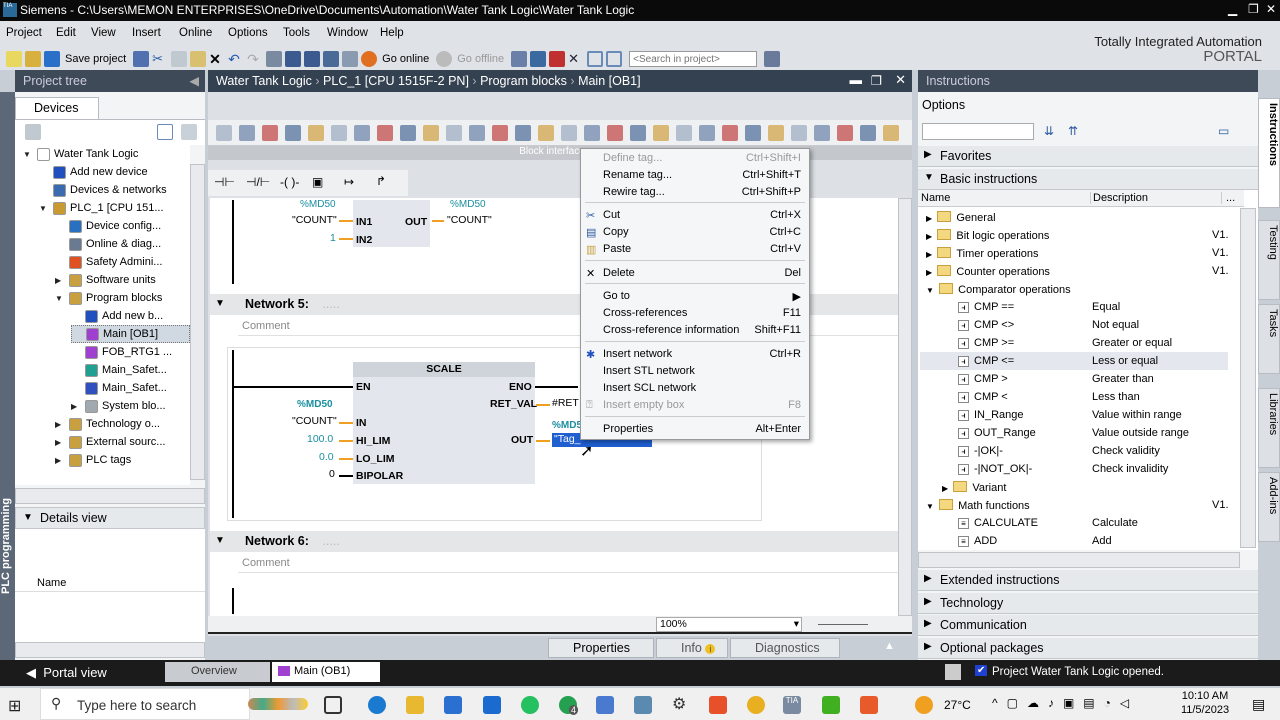 This screenshot has width=1280, height=720. Describe the element at coordinates (605, 705) in the screenshot. I see `app-icon` at that location.